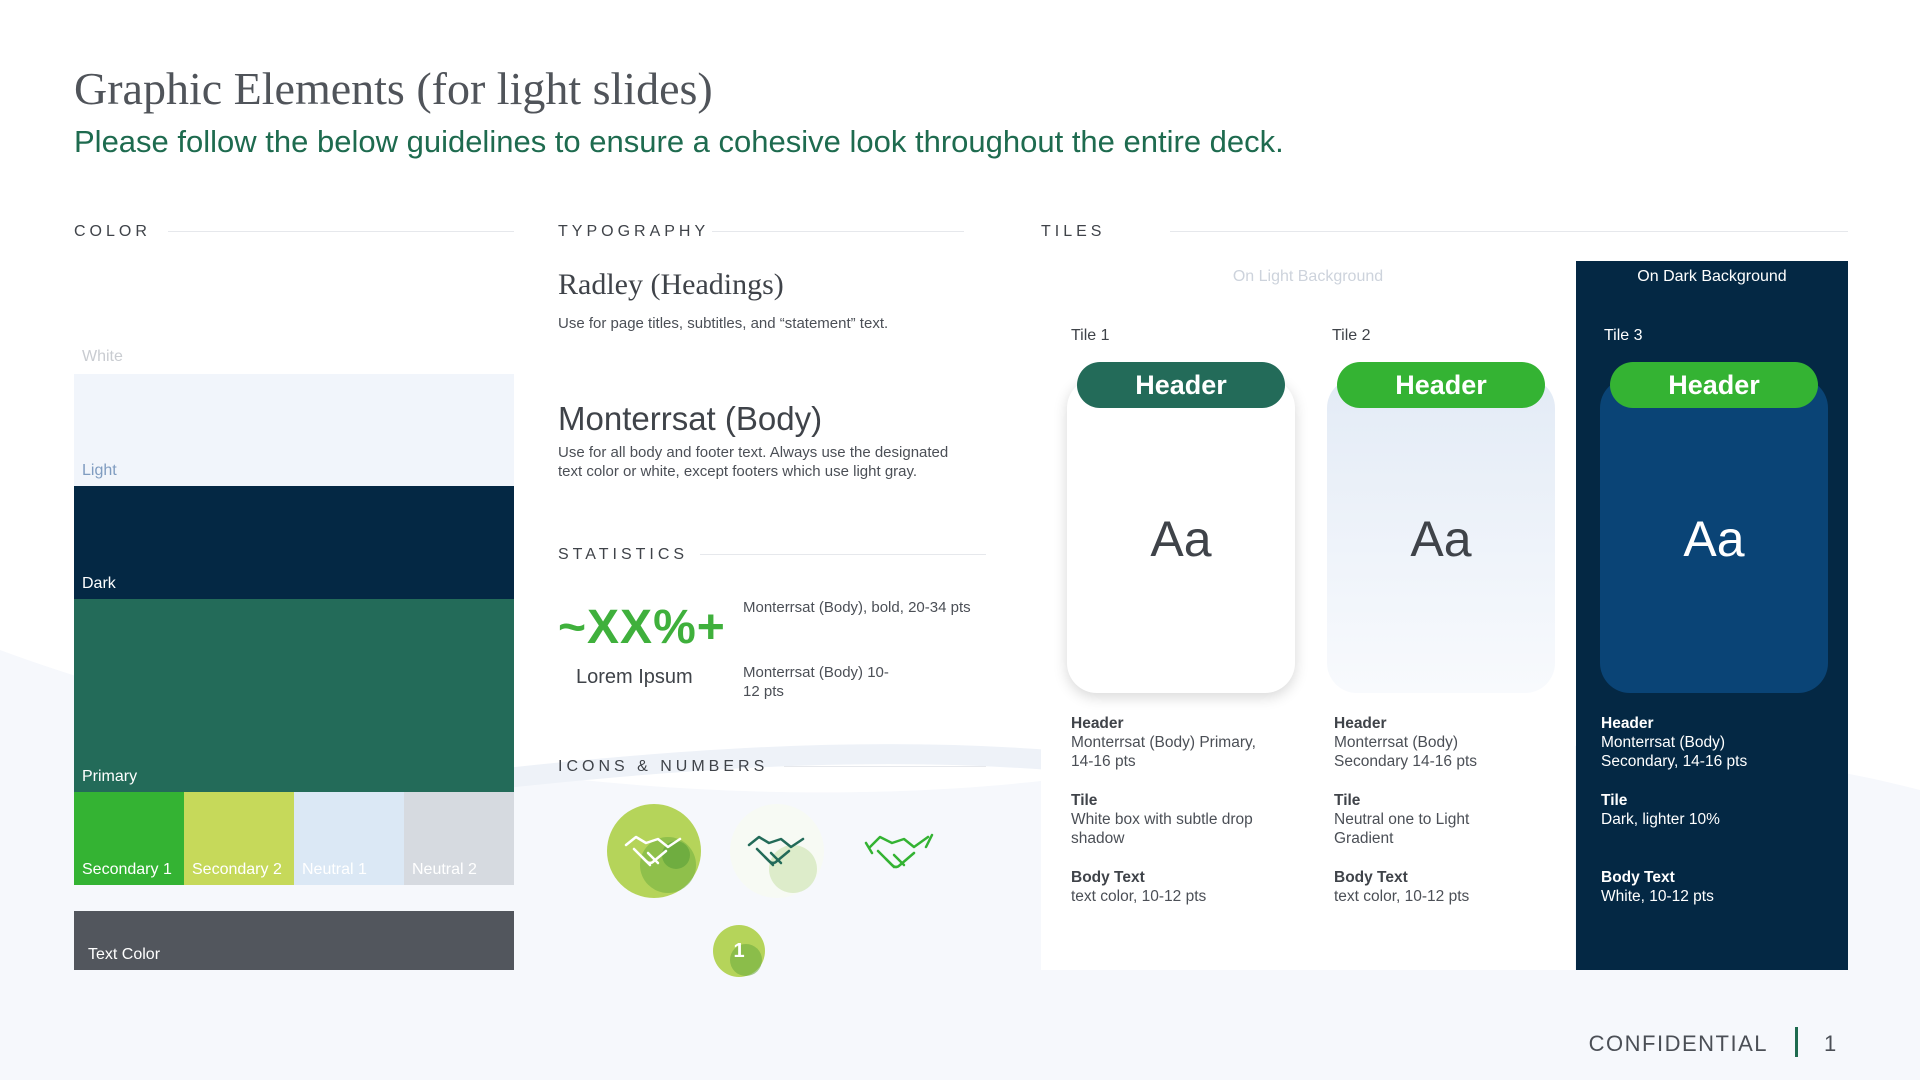 The height and width of the screenshot is (1080, 1920). Describe the element at coordinates (99, 470) in the screenshot. I see `swatch-light-label: Light` at that location.